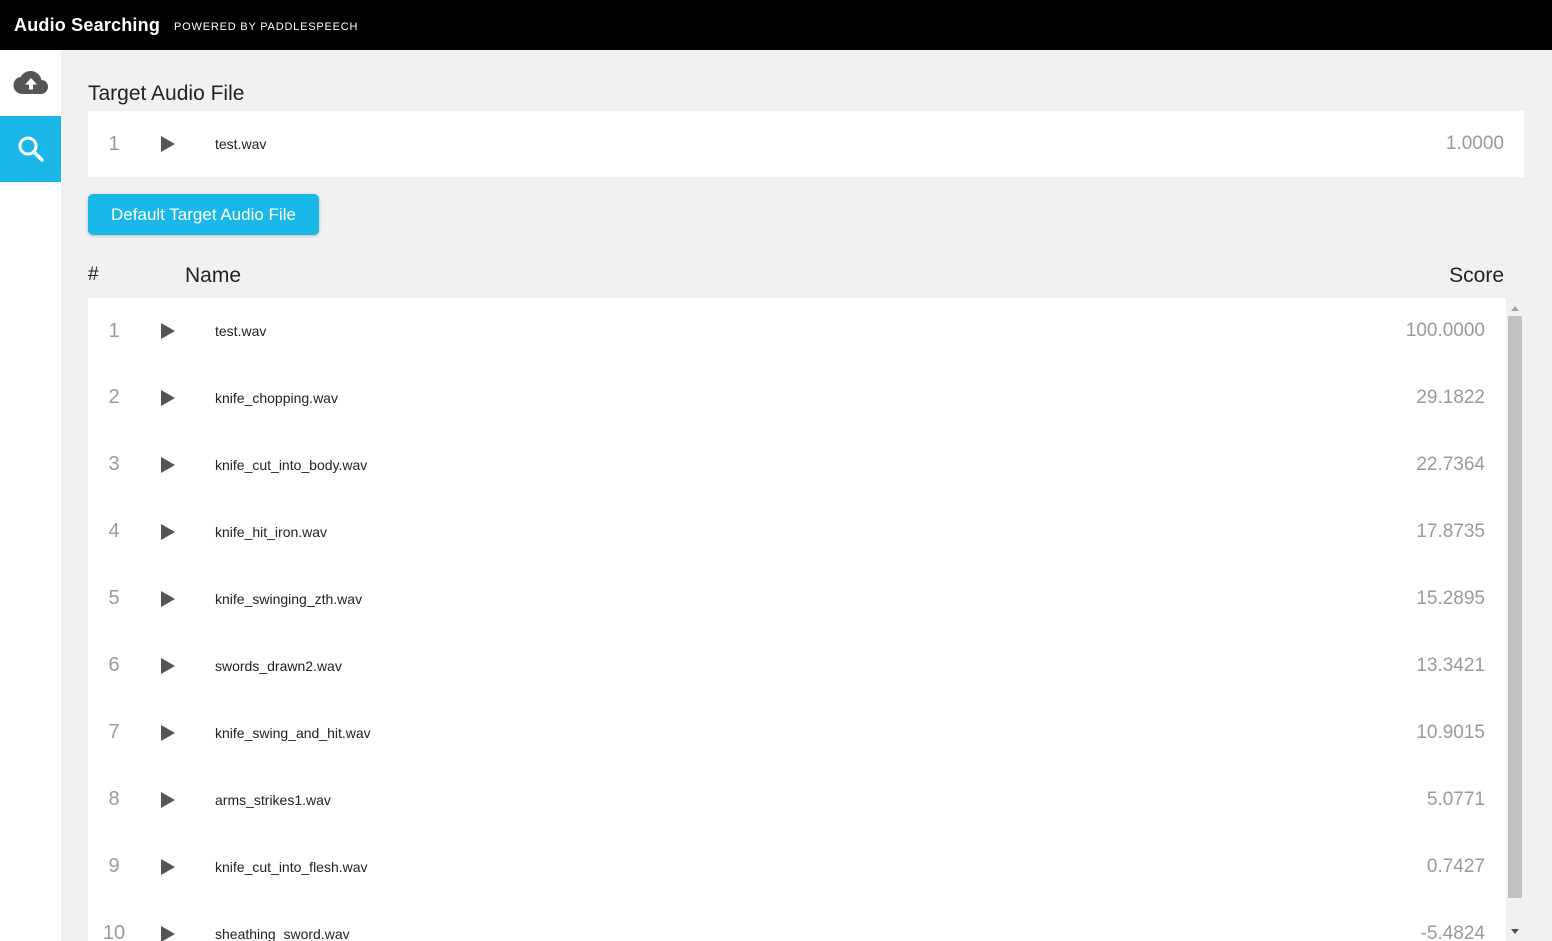 The width and height of the screenshot is (1552, 941). I want to click on score-value: 13.3421, so click(1450, 665).